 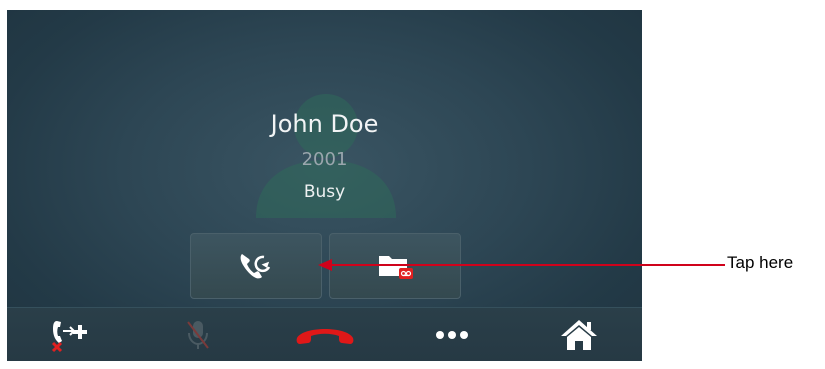 I want to click on transfer-button, so click(x=70, y=334).